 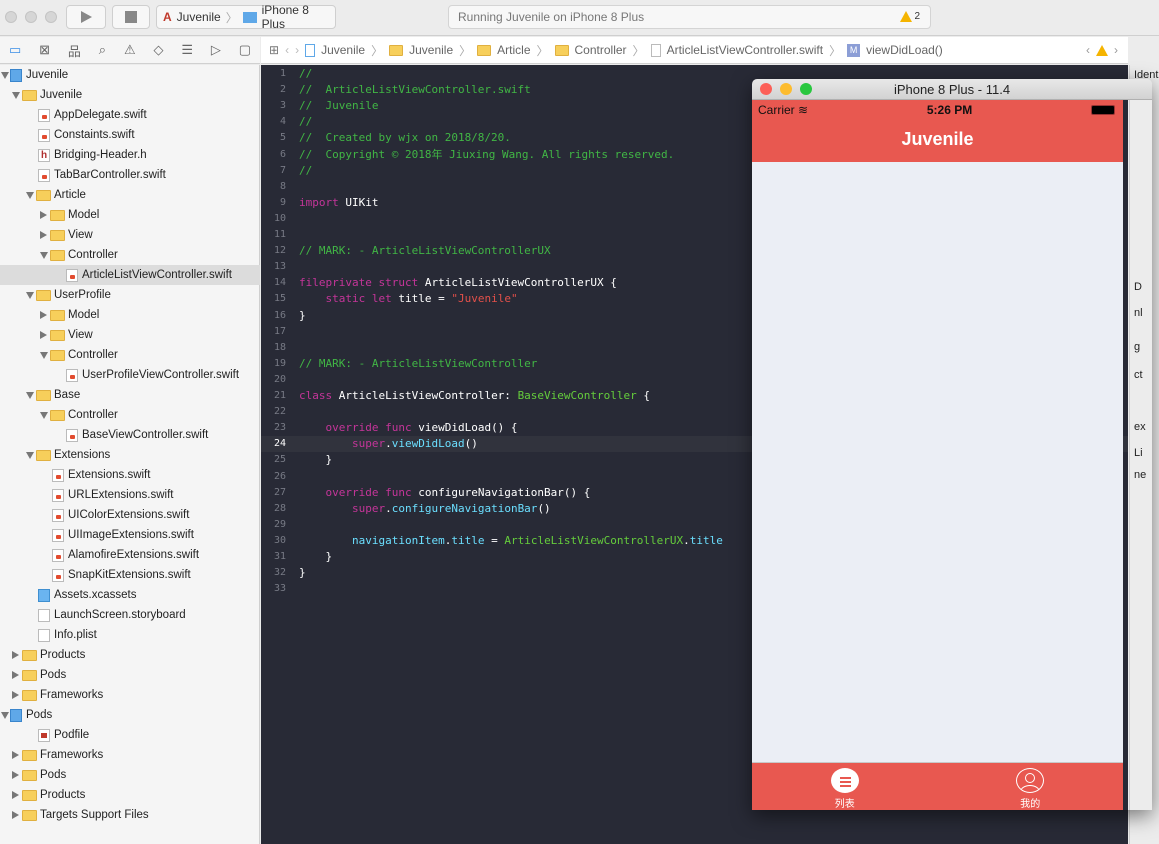 What do you see at coordinates (1088, 50) in the screenshot?
I see `prev-issue-button: ‹` at bounding box center [1088, 50].